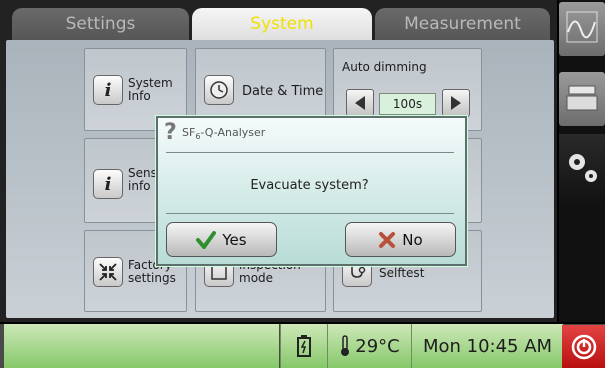 The image size is (605, 368). I want to click on right-sidebar, so click(582, 161).